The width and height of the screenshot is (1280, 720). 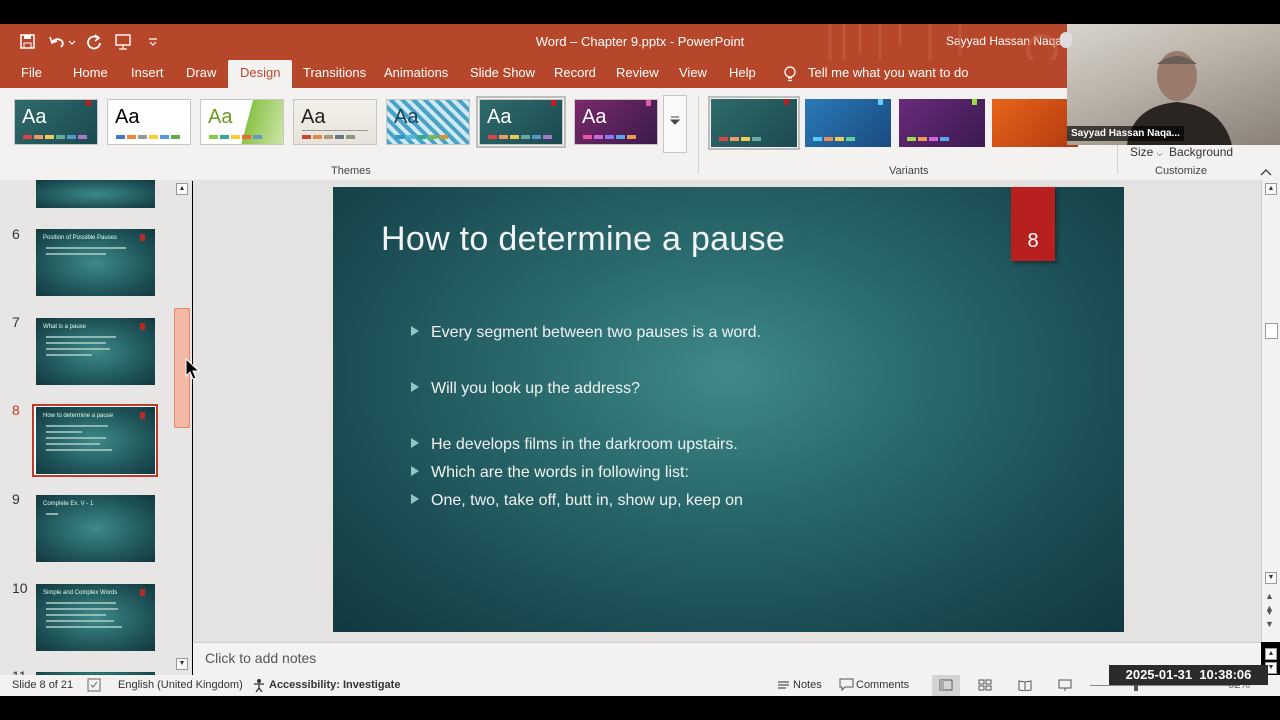 I want to click on notes-pane: Click to add notes, so click(x=727, y=659).